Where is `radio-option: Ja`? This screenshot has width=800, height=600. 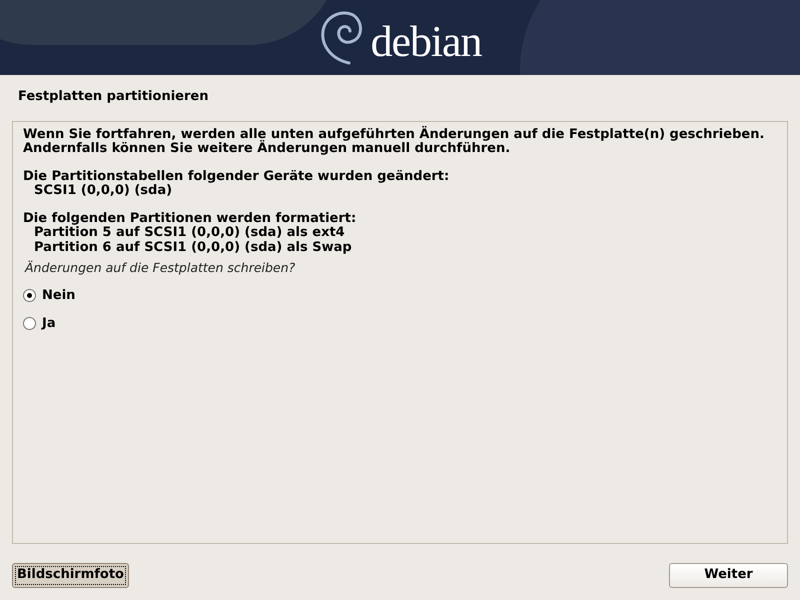
radio-option: Ja is located at coordinates (39, 324).